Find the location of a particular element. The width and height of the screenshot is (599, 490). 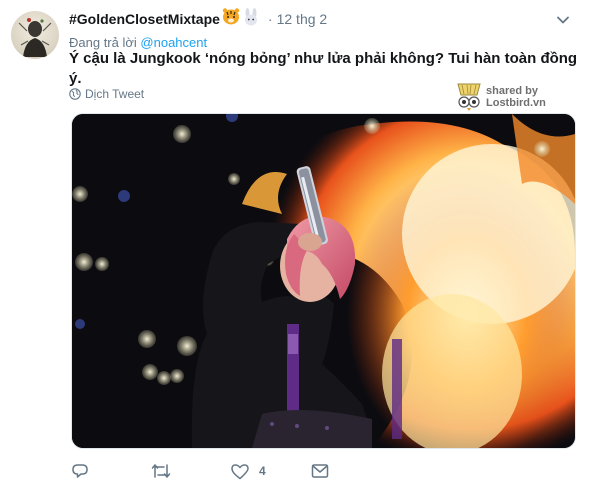

watermark: shared by Lostbird.vn is located at coordinates (501, 97).